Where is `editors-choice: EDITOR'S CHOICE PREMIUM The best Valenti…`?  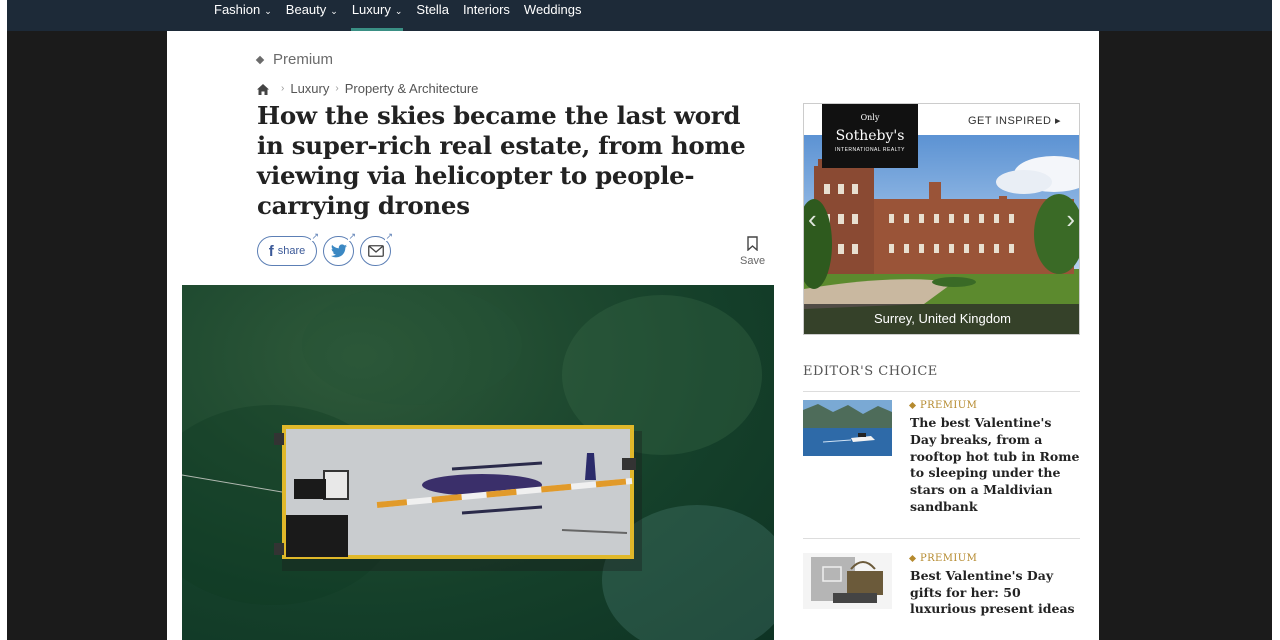
editors-choice: EDITOR'S CHOICE PREMIUM The best Valenti… is located at coordinates (941, 491).